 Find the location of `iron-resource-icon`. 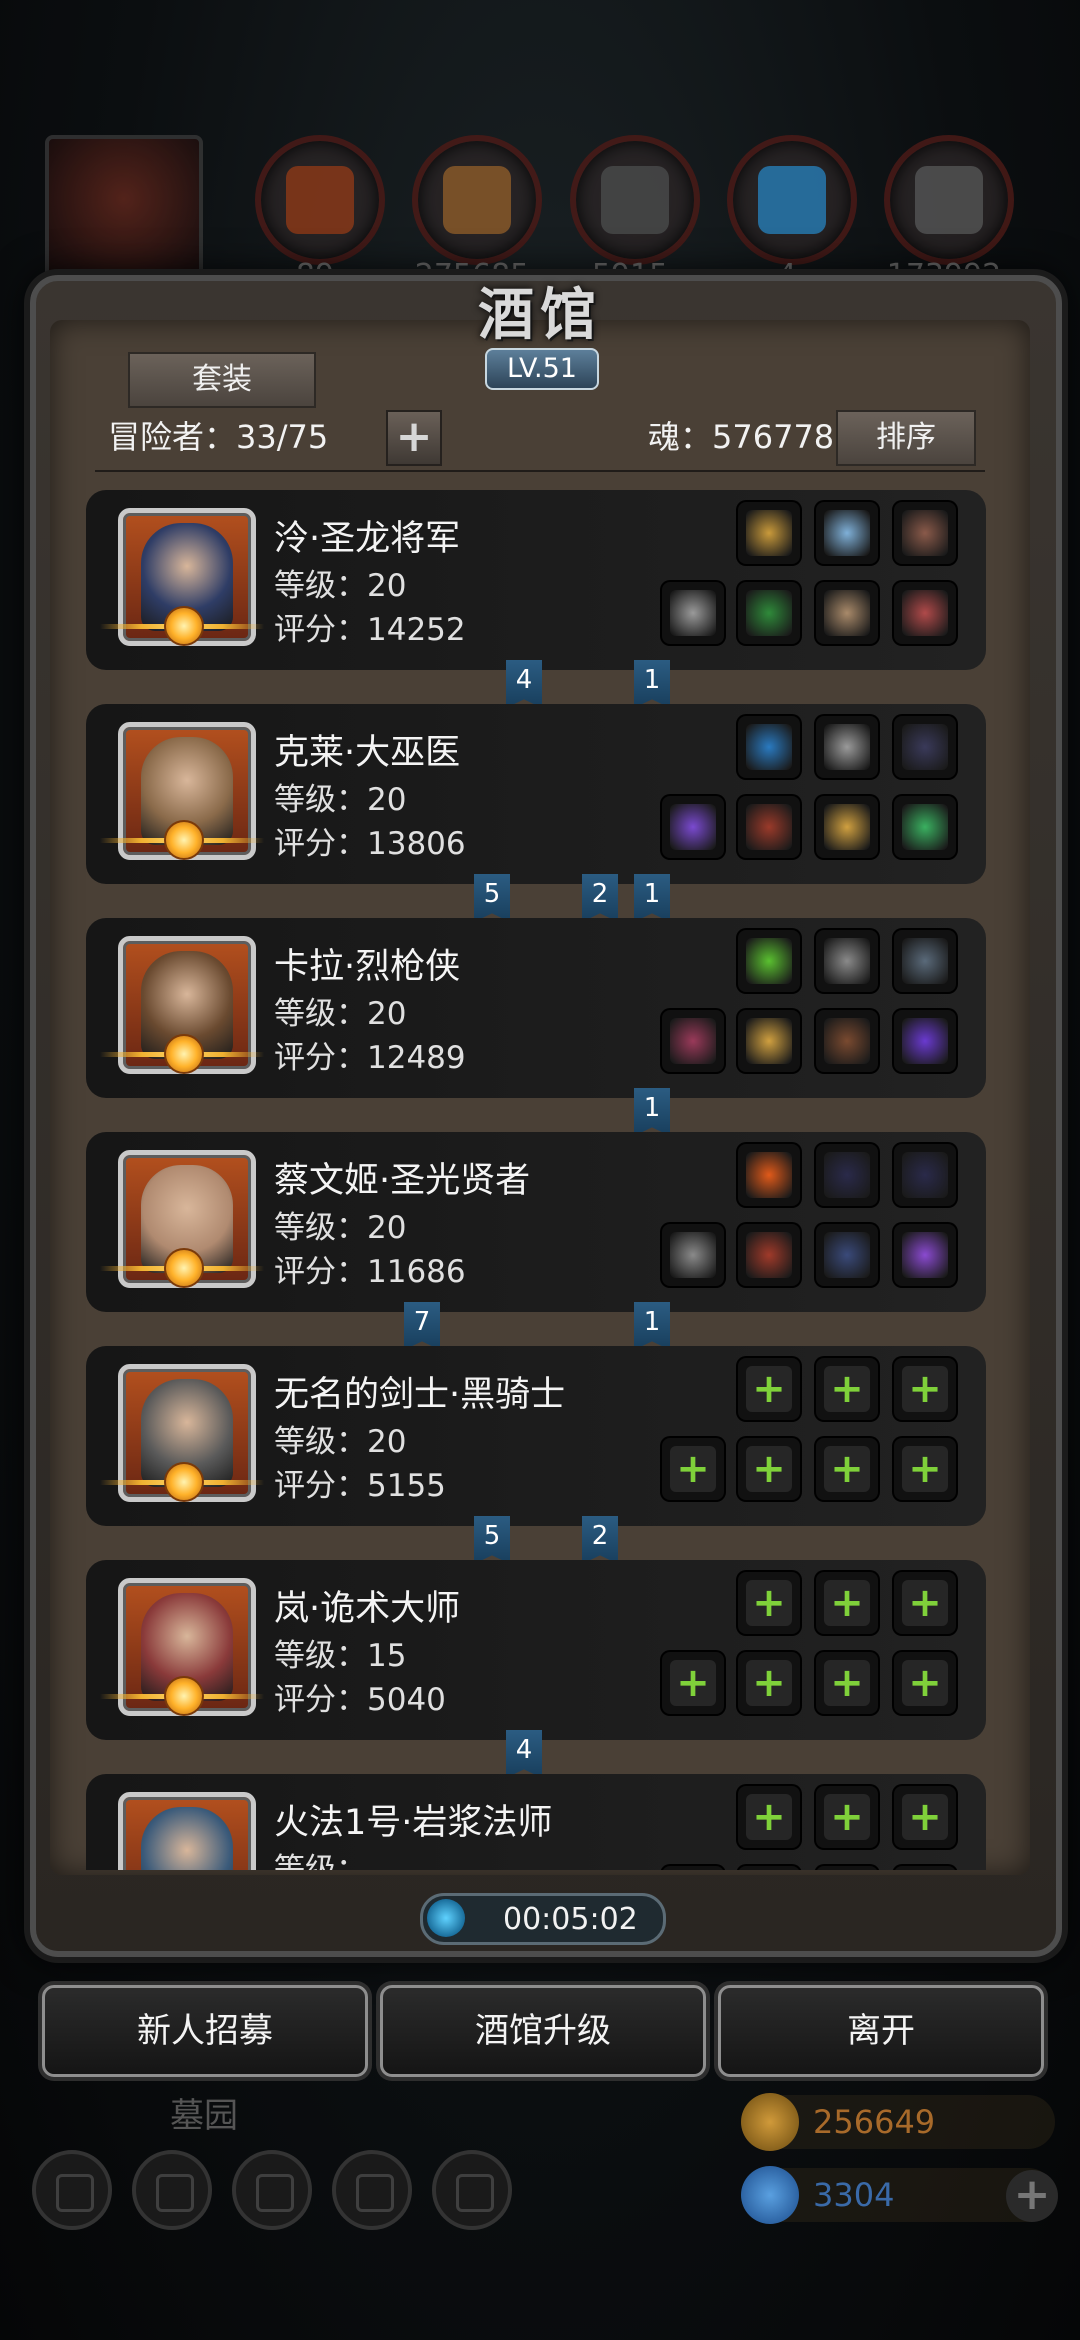

iron-resource-icon is located at coordinates (635, 200).